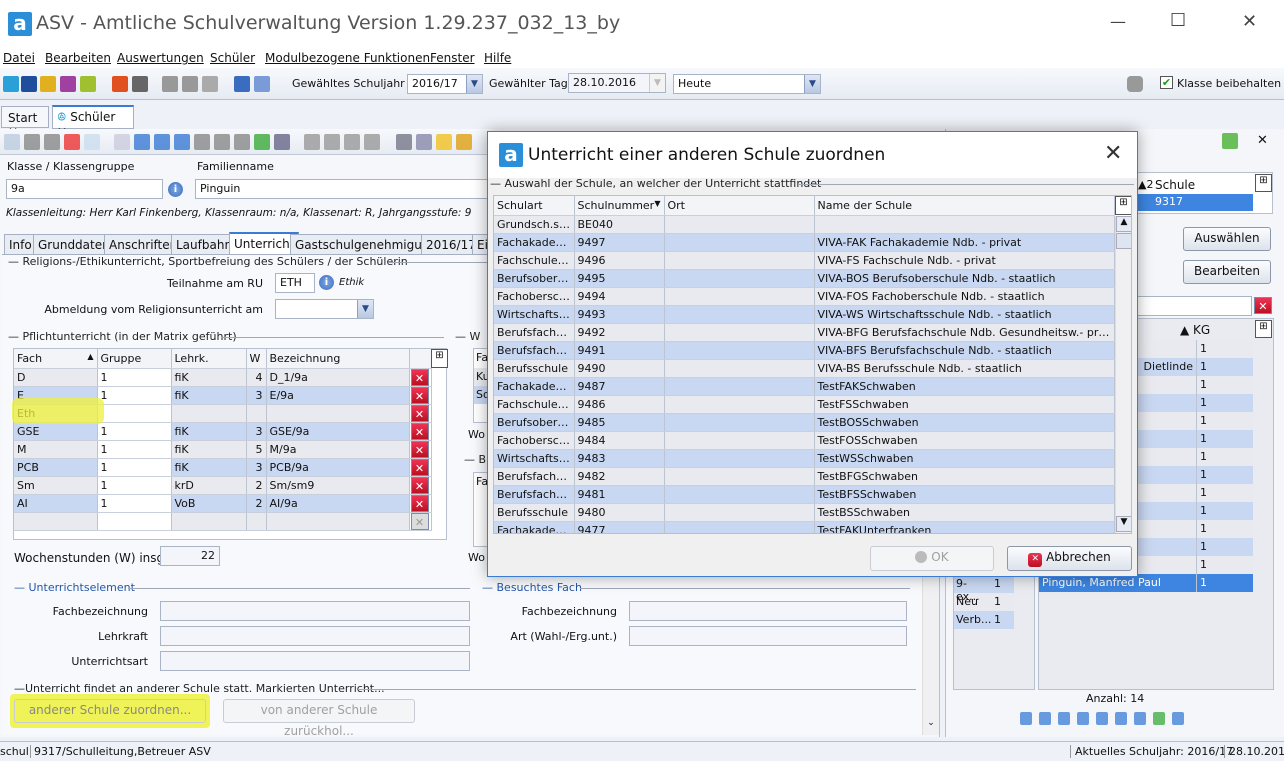 Image resolution: width=1284 pixels, height=761 pixels. What do you see at coordinates (295, 283) in the screenshot?
I see `teilnahme-input: ETH` at bounding box center [295, 283].